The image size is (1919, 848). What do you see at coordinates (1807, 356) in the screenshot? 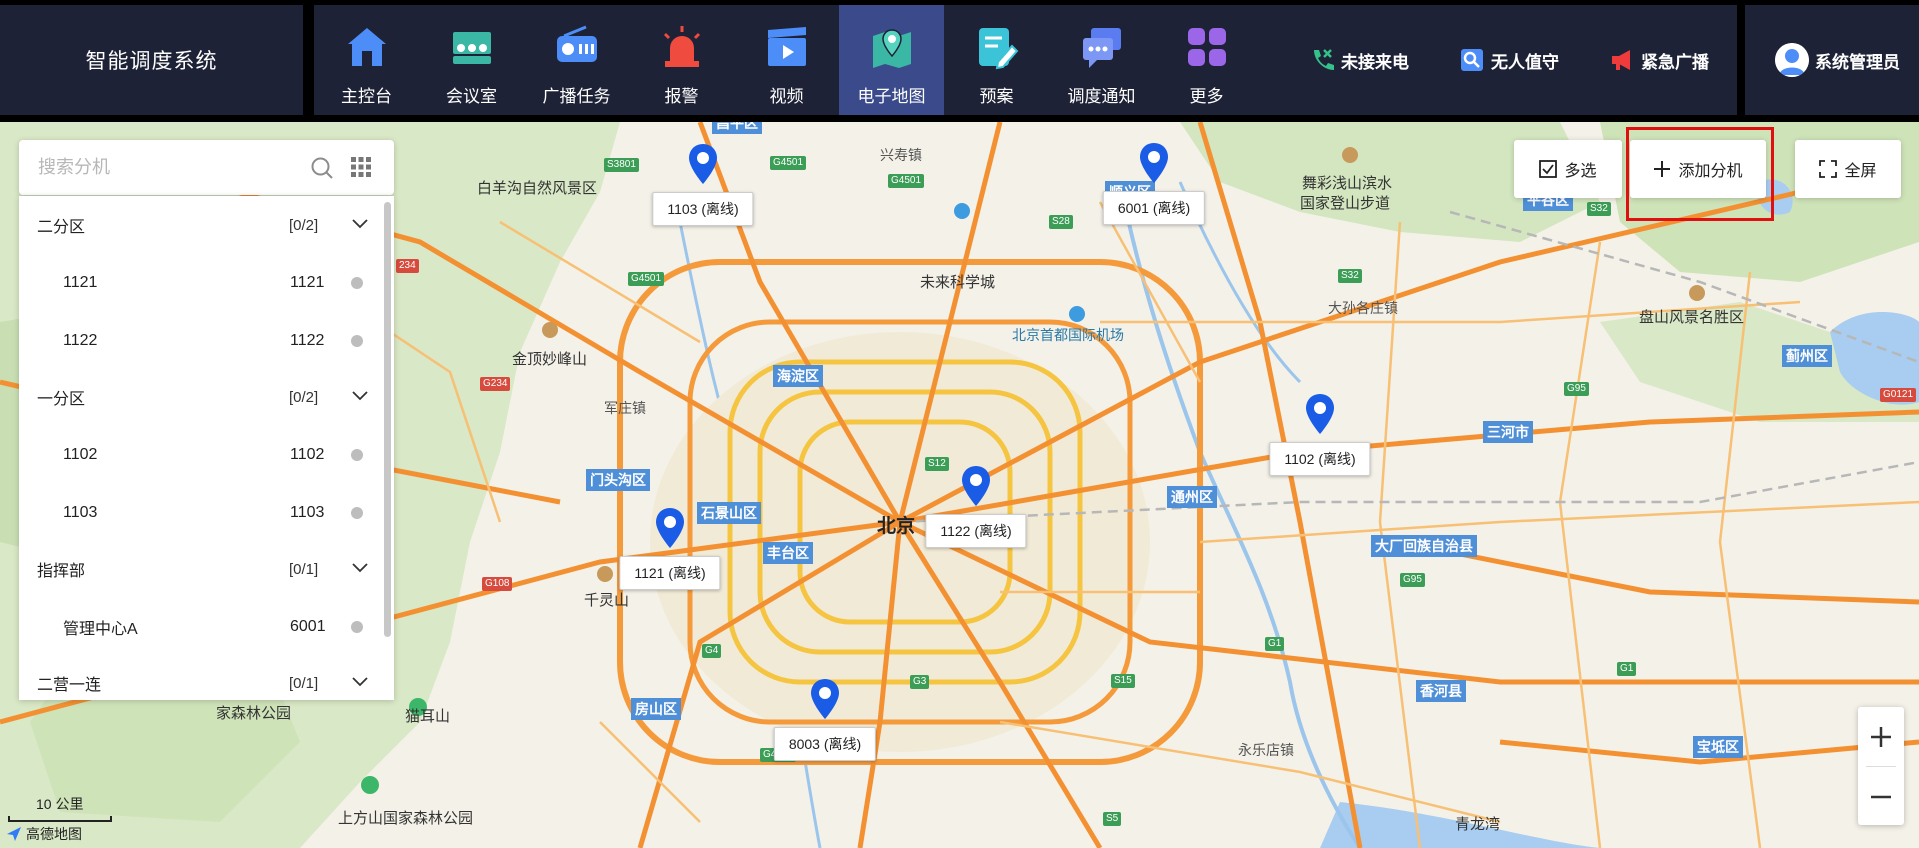
I see `map-label-jizhou: 蓟州区` at bounding box center [1807, 356].